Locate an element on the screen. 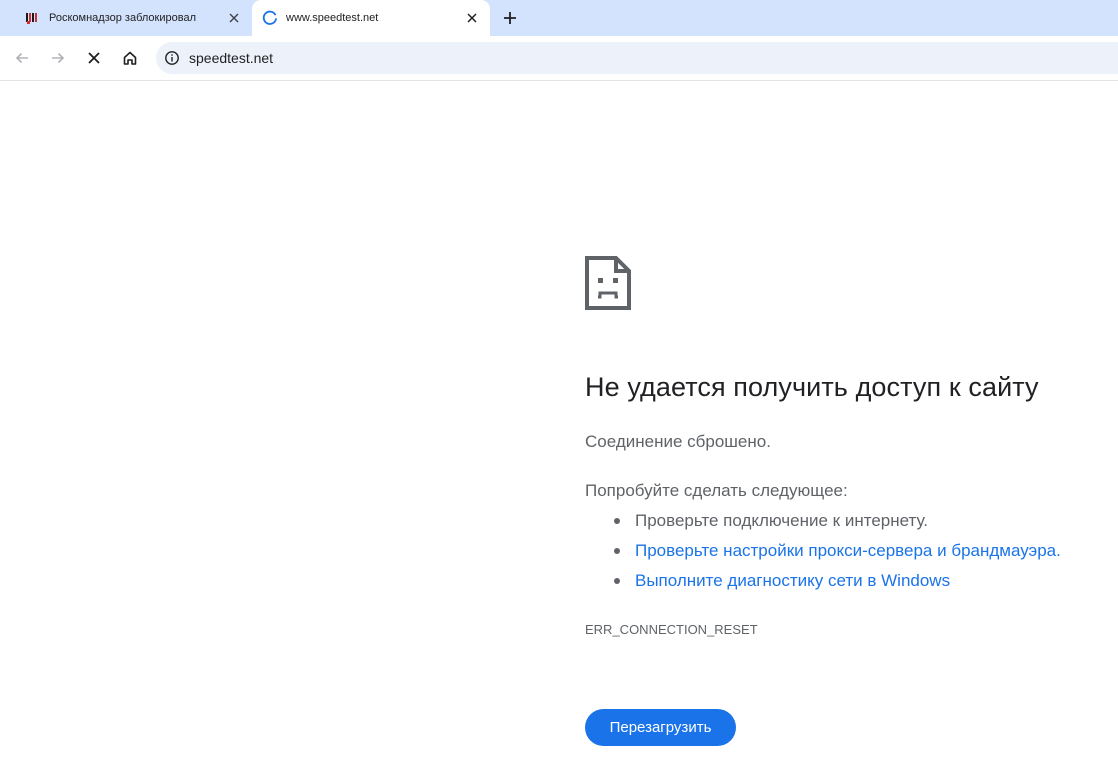  stop-x-icon is located at coordinates (94, 58).